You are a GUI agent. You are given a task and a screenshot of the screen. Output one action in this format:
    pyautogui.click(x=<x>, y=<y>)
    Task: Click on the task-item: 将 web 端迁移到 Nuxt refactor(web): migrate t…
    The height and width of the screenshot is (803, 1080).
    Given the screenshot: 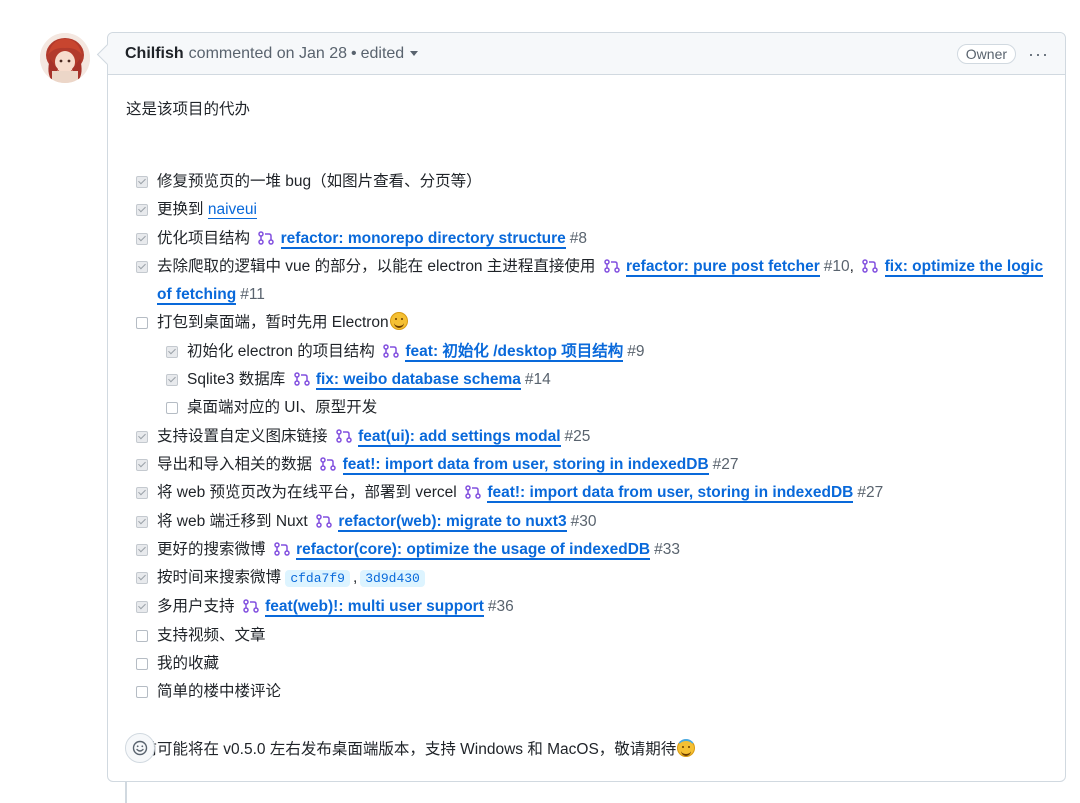 What is the action you would take?
    pyautogui.click(x=587, y=522)
    